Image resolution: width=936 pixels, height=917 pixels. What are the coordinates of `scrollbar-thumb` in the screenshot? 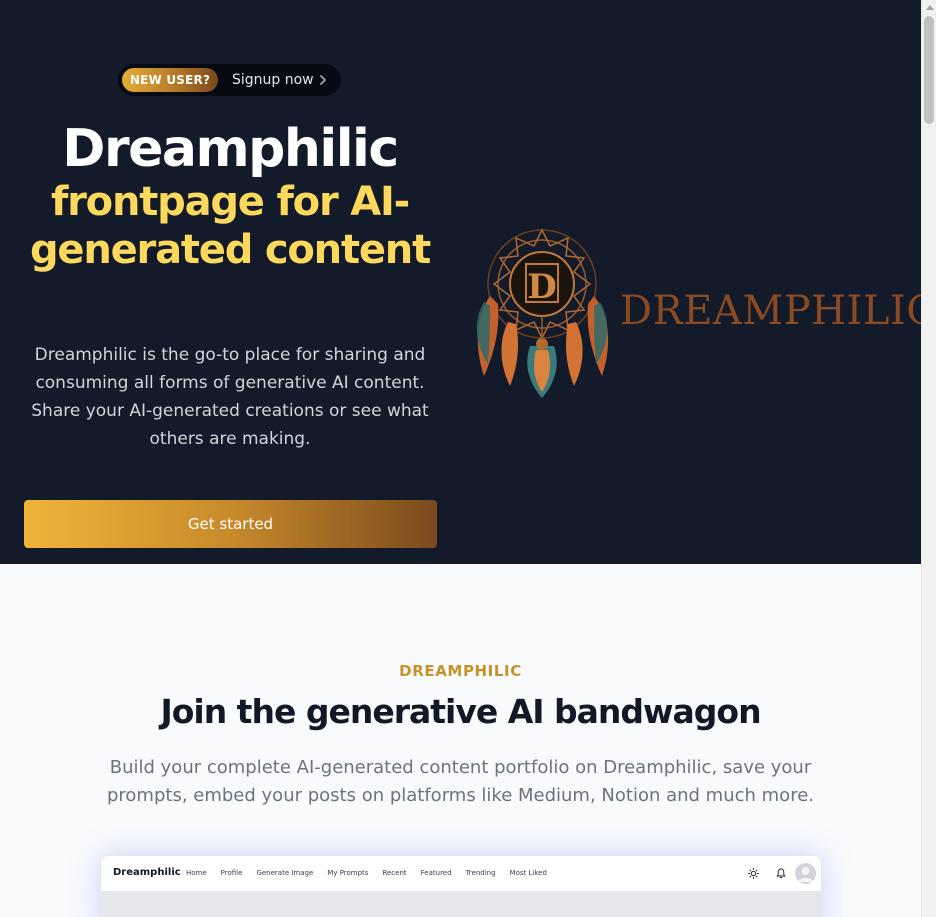 It's located at (929, 70).